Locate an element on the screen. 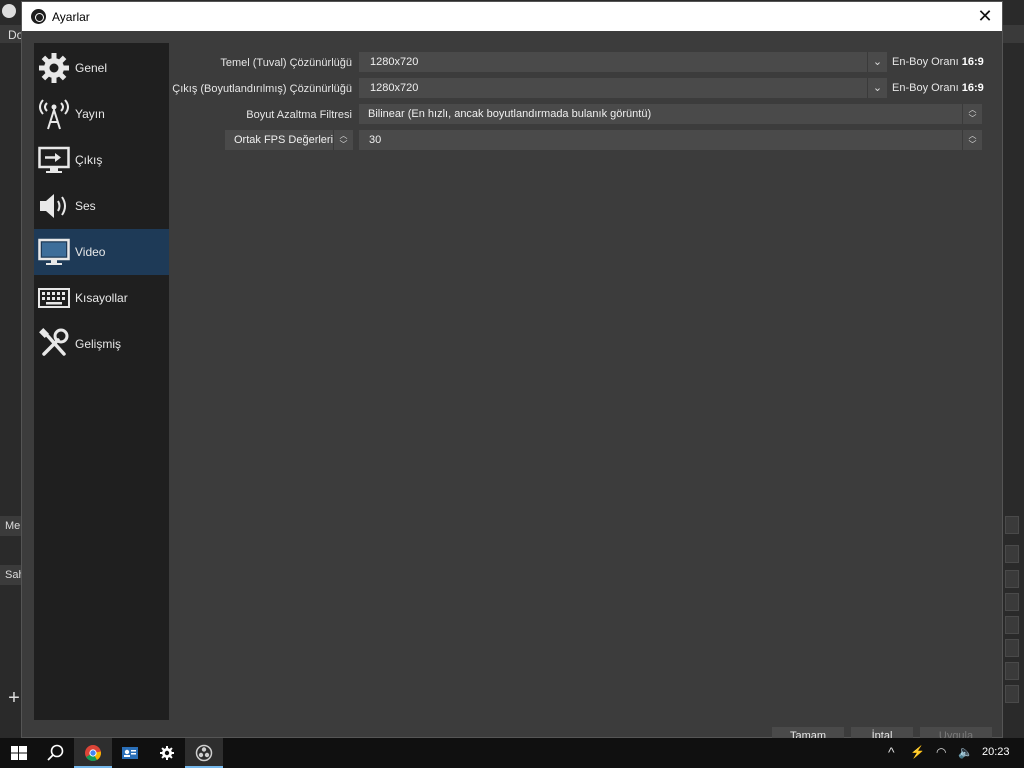  sidebar-item-label: Ses is located at coordinates (85, 206).